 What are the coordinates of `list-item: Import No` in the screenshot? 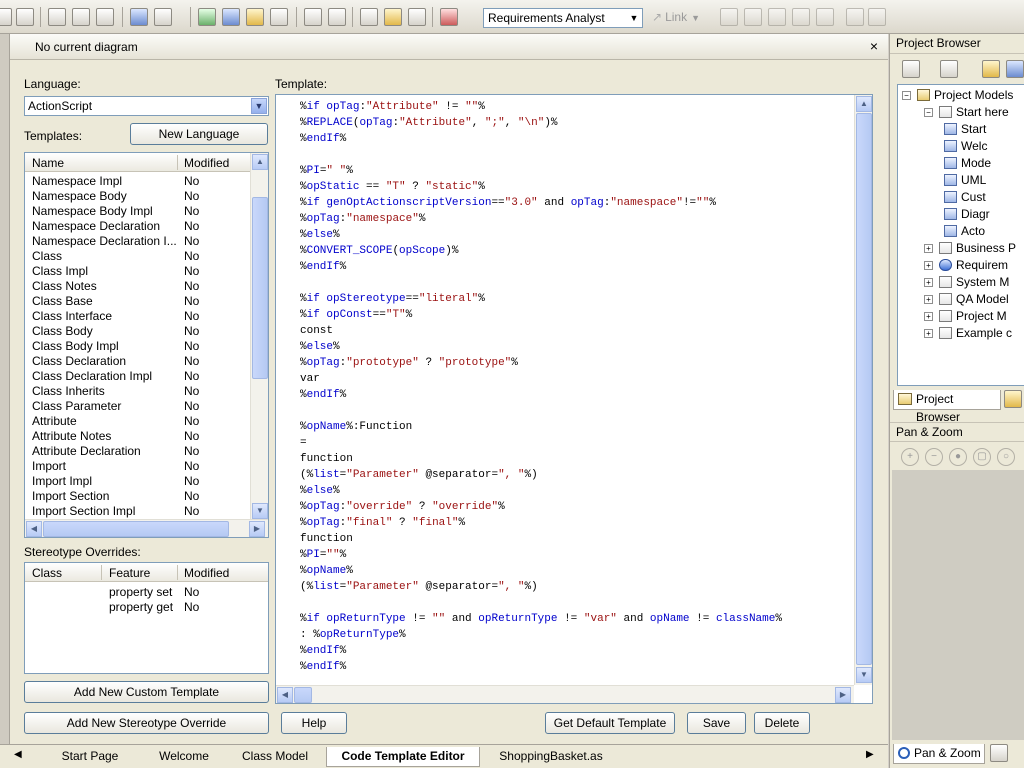 It's located at (137, 466).